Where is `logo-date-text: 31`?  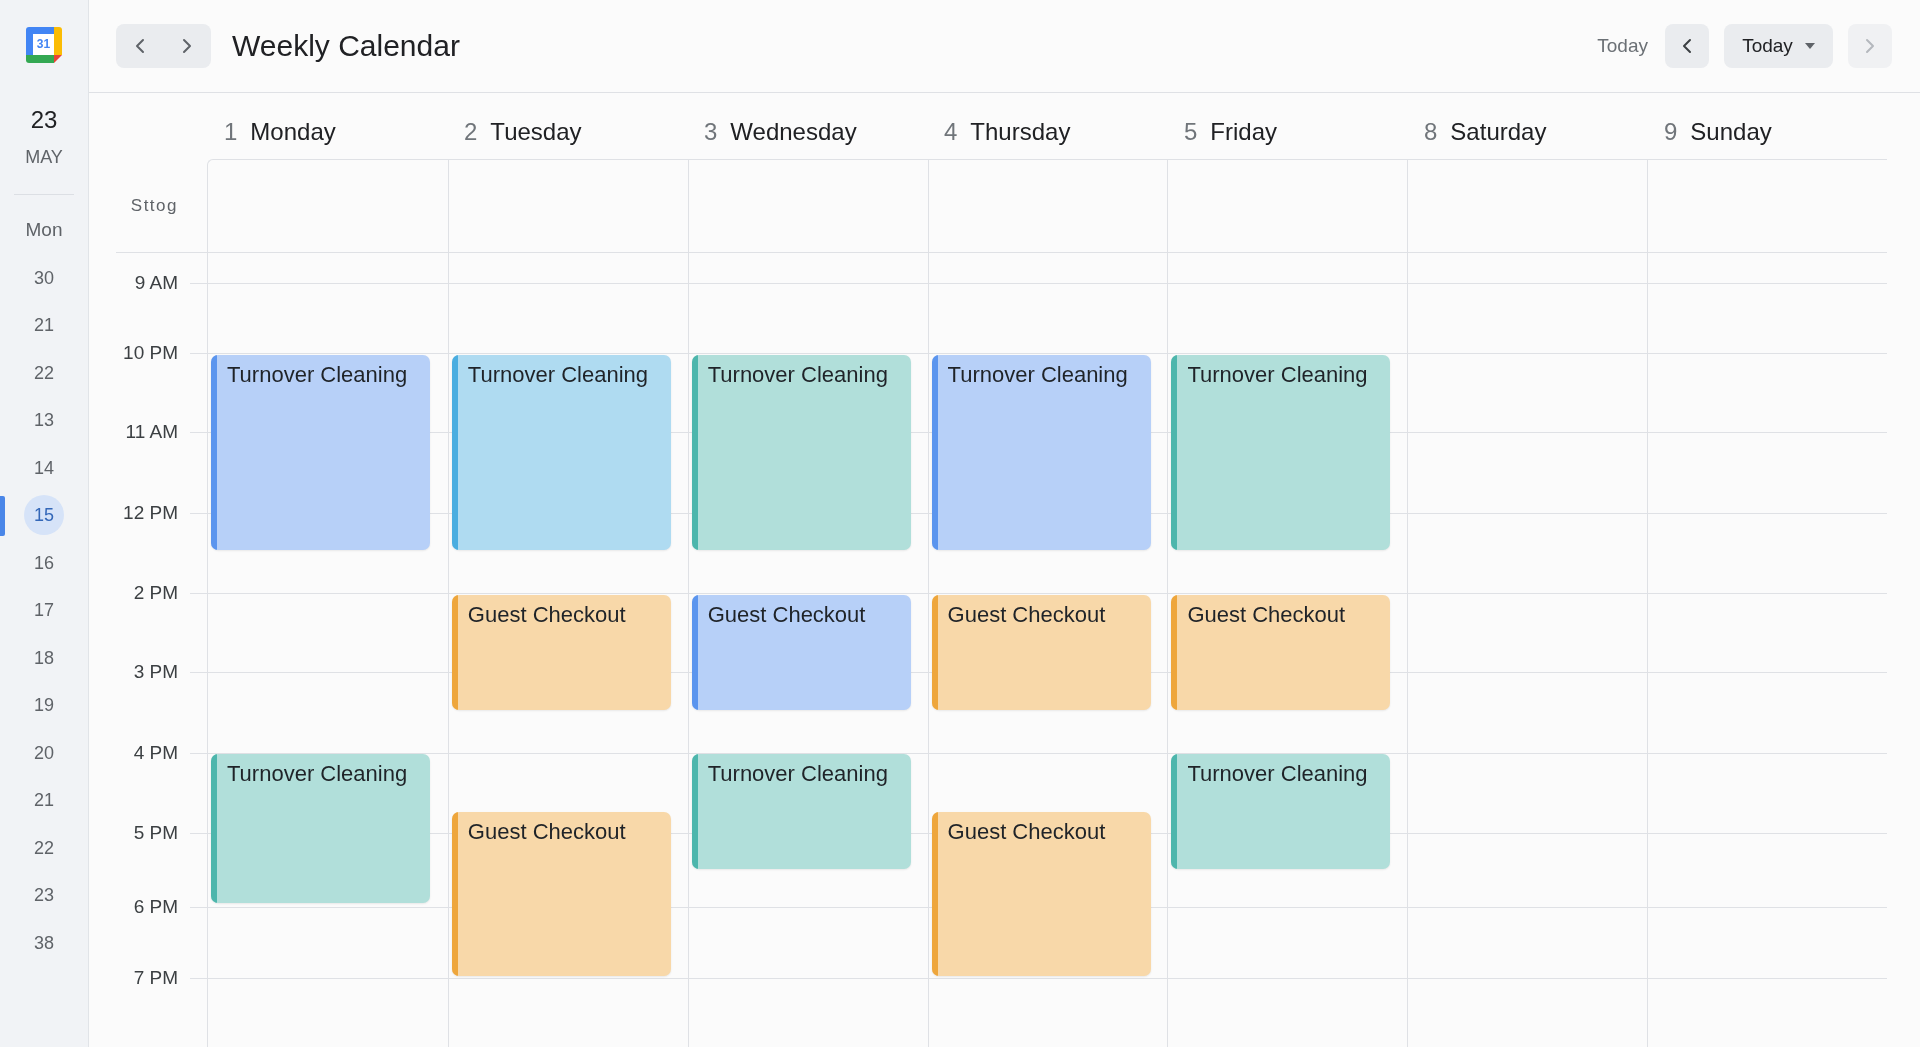 logo-date-text: 31 is located at coordinates (43, 44).